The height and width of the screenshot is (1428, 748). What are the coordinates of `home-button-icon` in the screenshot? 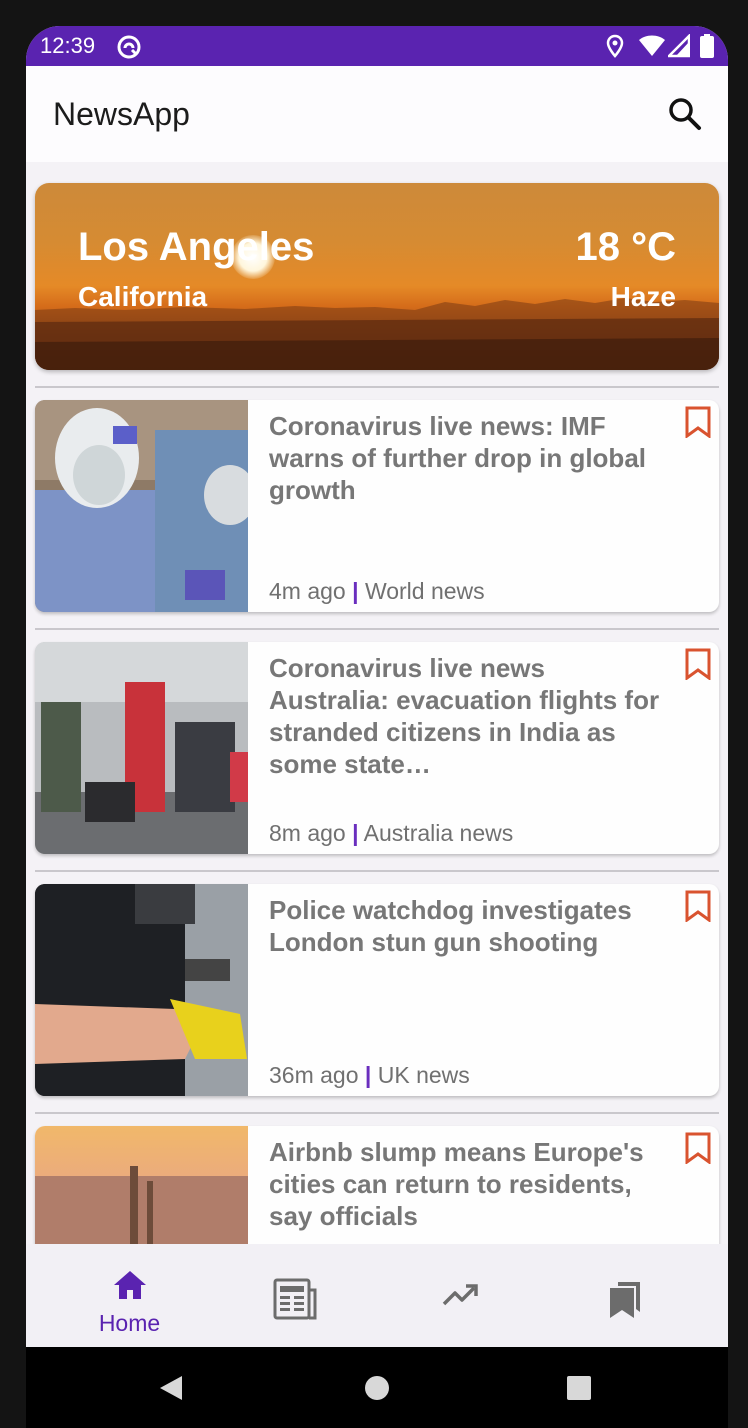 It's located at (377, 1388).